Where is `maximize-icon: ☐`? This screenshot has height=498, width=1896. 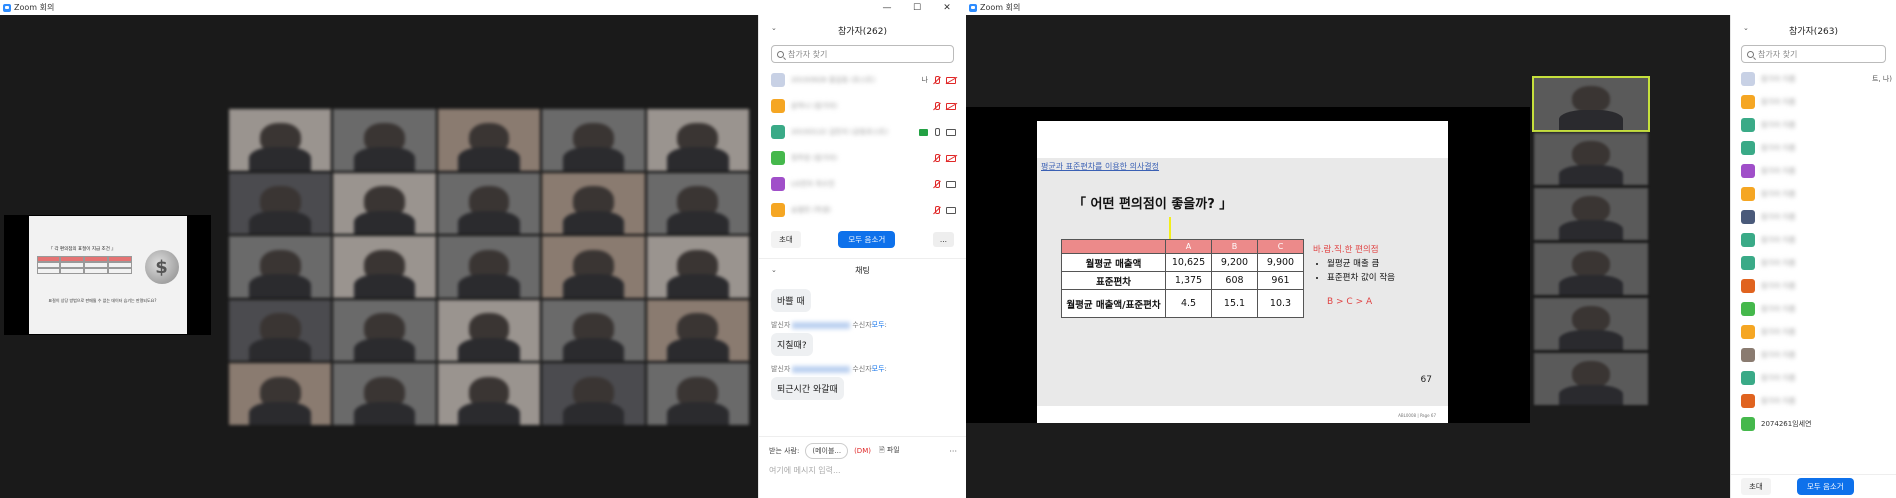
maximize-icon: ☐ is located at coordinates (917, 8).